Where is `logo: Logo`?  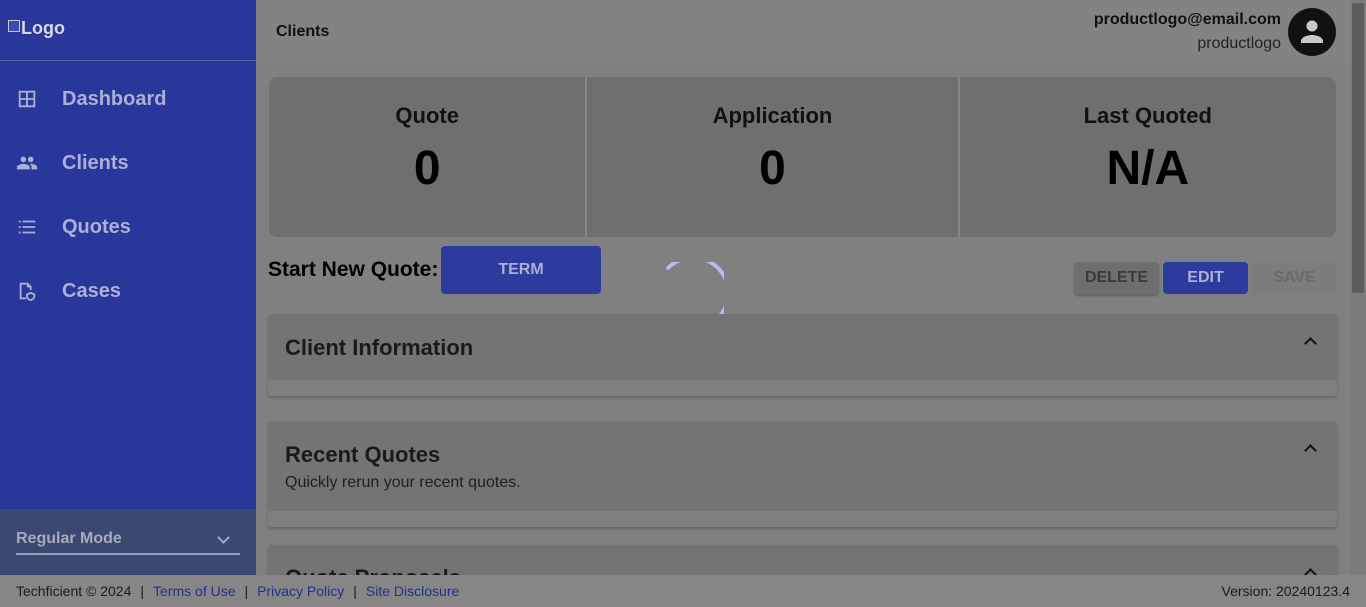
logo: Logo is located at coordinates (36, 28).